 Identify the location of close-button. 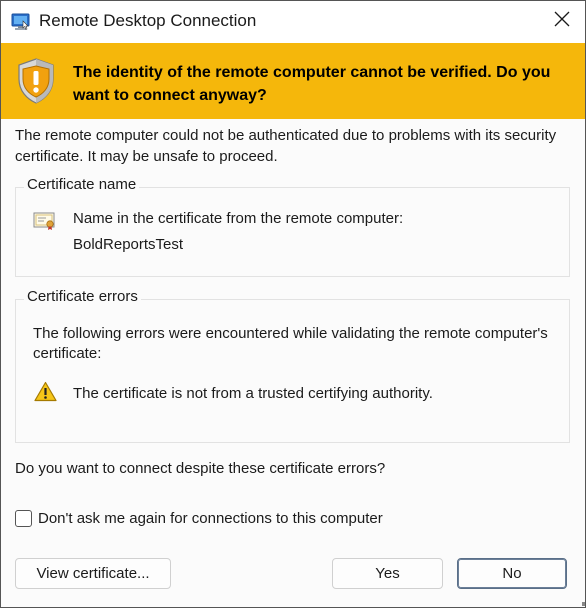
(562, 21).